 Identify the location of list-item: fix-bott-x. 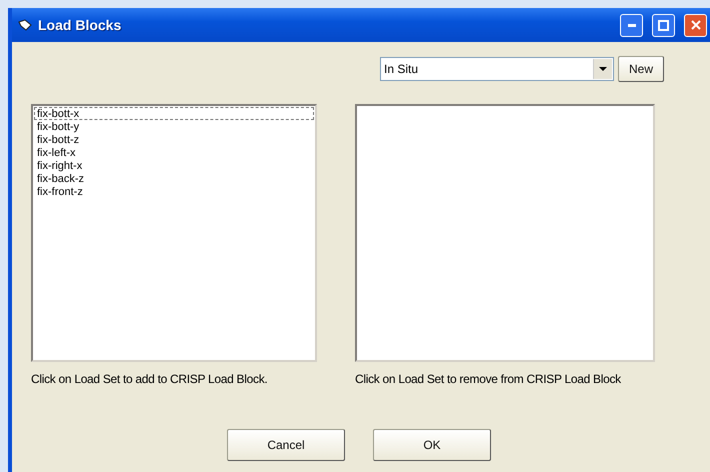
(174, 113).